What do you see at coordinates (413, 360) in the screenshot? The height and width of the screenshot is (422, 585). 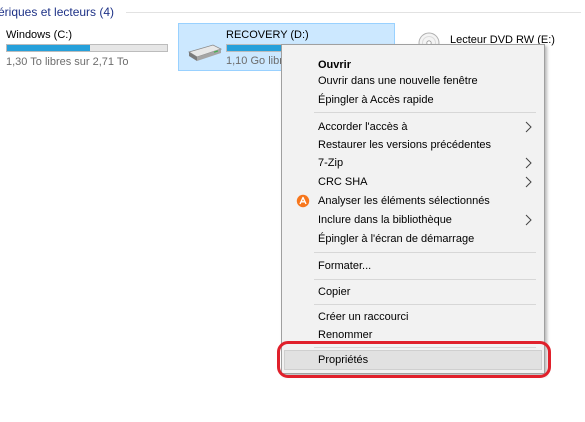 I see `menu-item-properties: Propriétés` at bounding box center [413, 360].